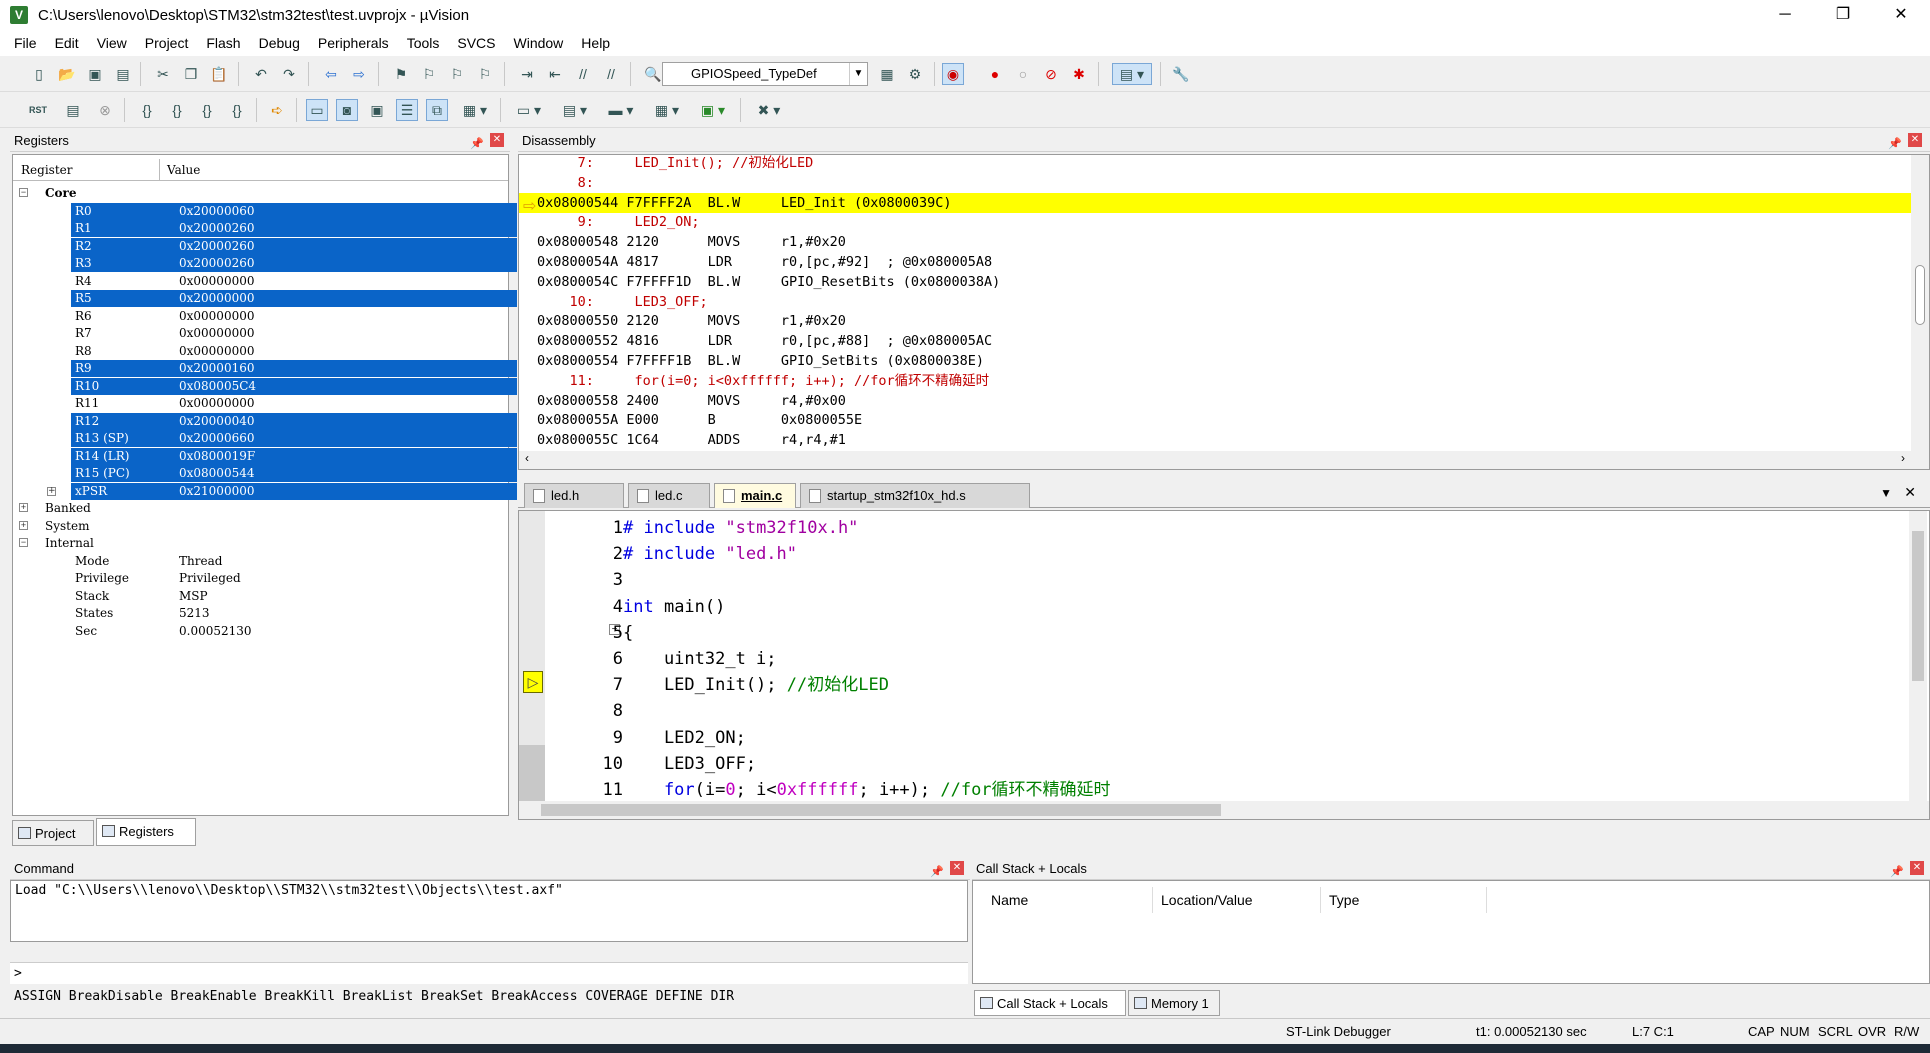 The image size is (1930, 1053). Describe the element at coordinates (345, 456) in the screenshot. I see `register-value: 0x0800019F` at that location.